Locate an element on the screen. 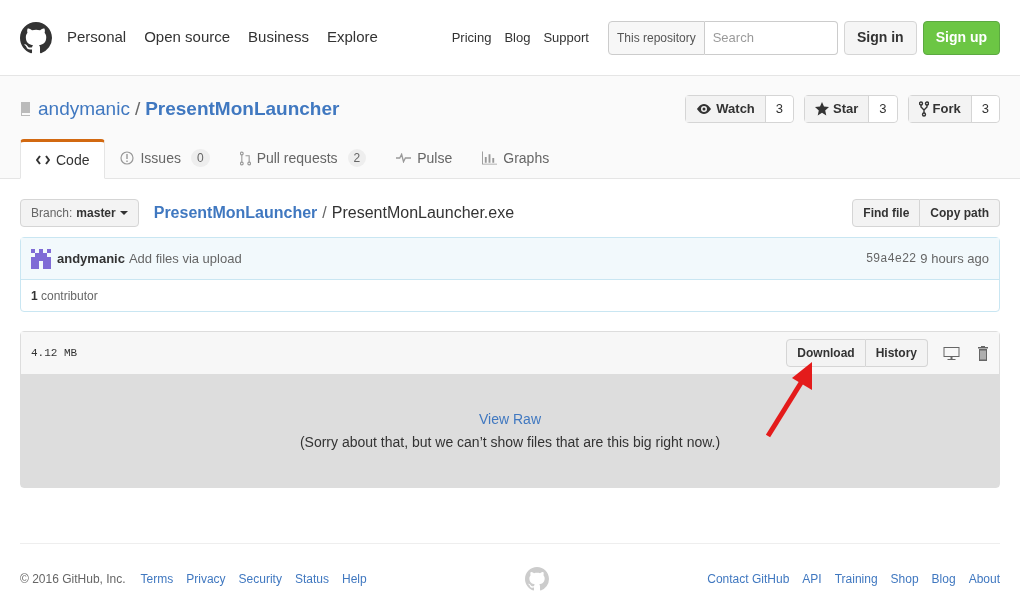  branch-button: Branch: master is located at coordinates (79, 213).